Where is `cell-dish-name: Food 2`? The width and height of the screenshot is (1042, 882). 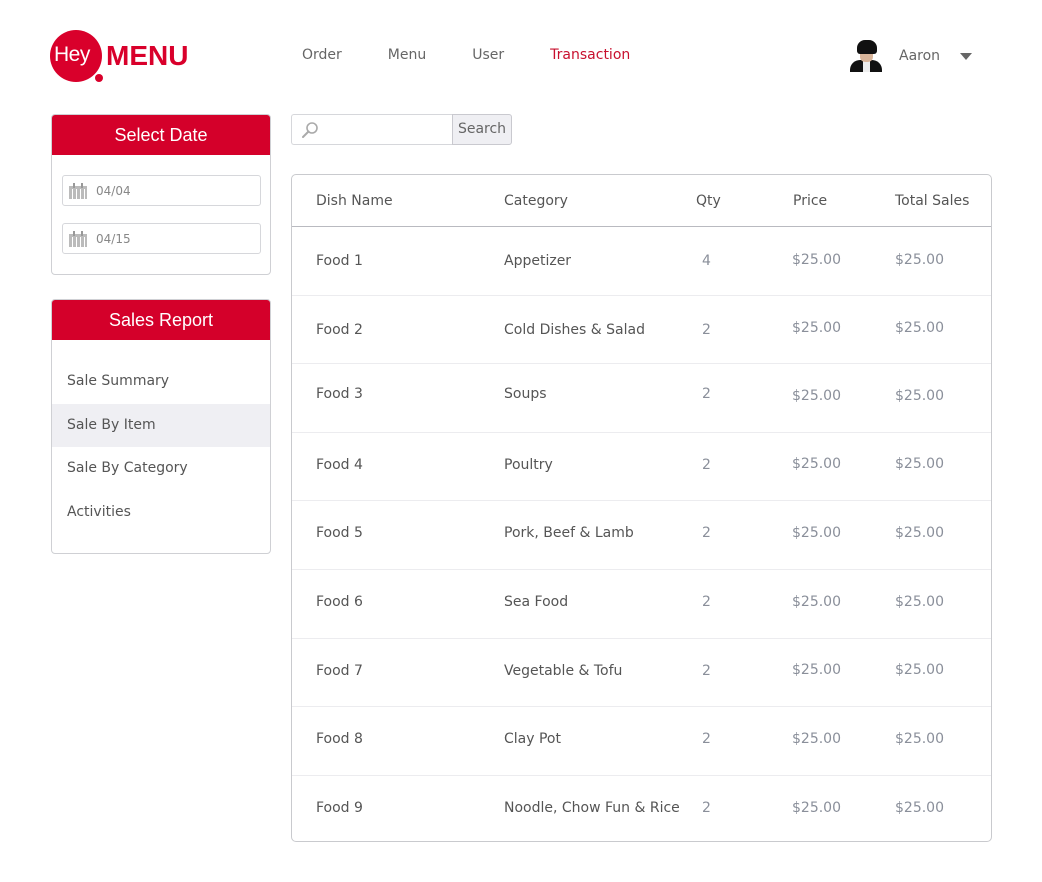
cell-dish-name: Food 2 is located at coordinates (339, 329).